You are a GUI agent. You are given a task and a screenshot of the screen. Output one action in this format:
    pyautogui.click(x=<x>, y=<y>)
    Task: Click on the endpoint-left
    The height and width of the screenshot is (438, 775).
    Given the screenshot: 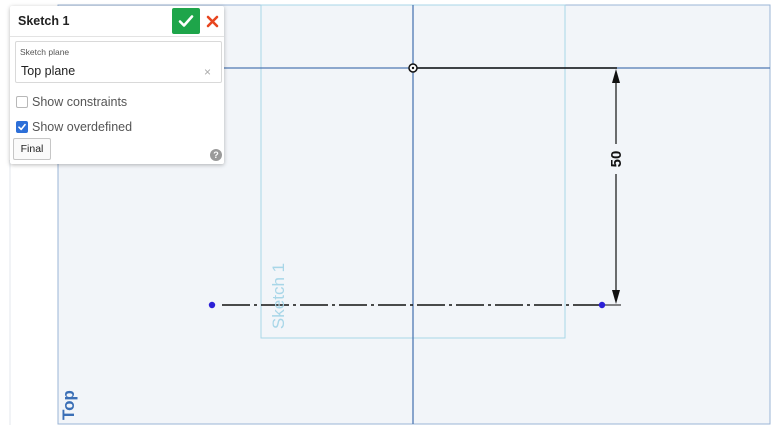 What is the action you would take?
    pyautogui.click(x=212, y=305)
    